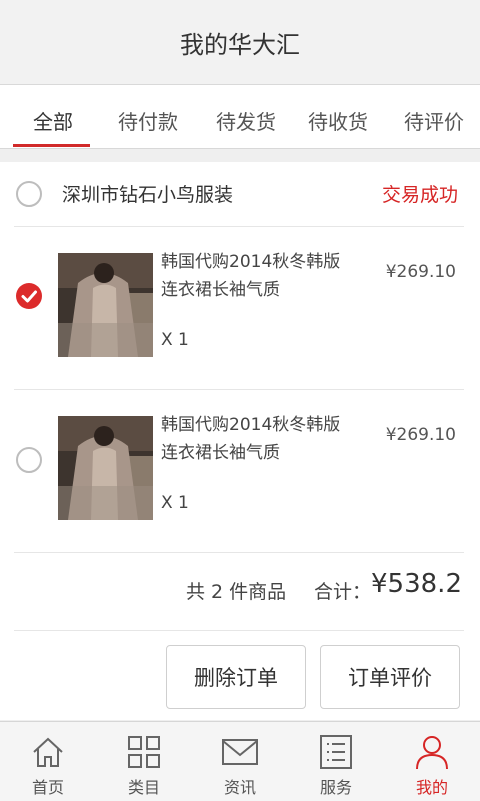 The image size is (480, 801). Describe the element at coordinates (239, 194) in the screenshot. I see `shop-header: 深圳市钻石小鸟服装 交易成功` at that location.